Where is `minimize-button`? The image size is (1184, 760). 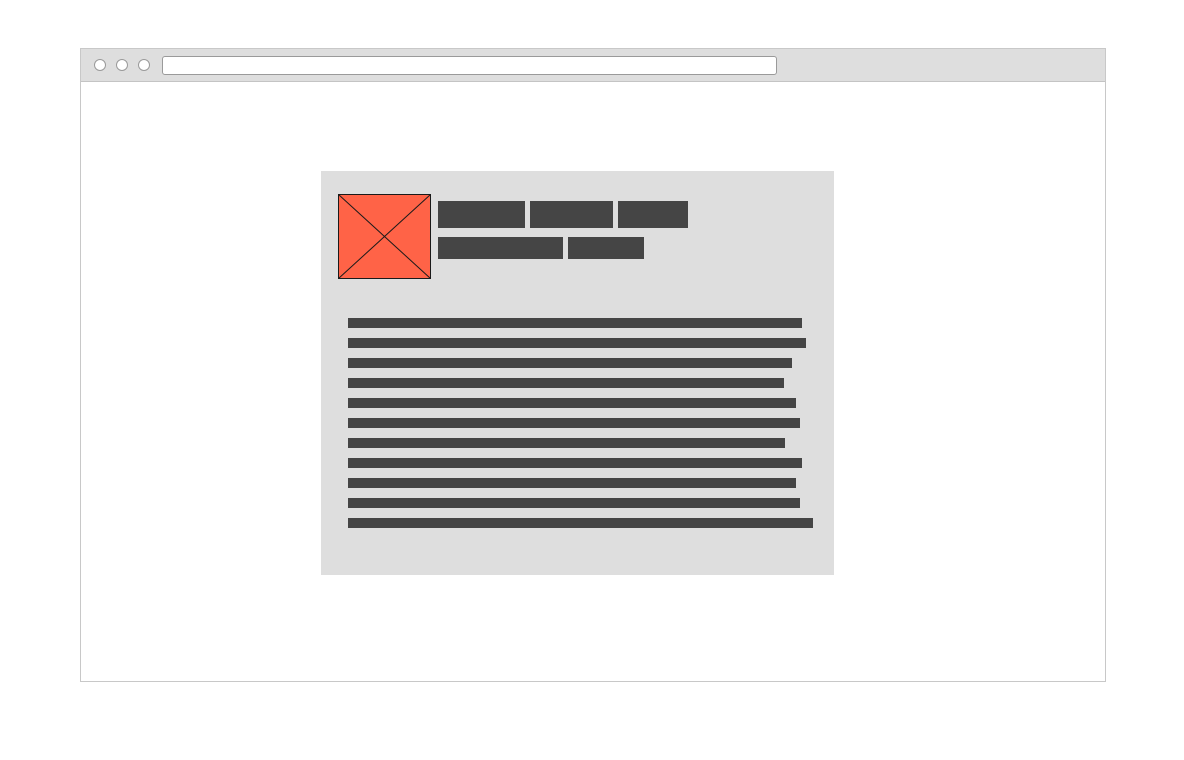 minimize-button is located at coordinates (122, 65).